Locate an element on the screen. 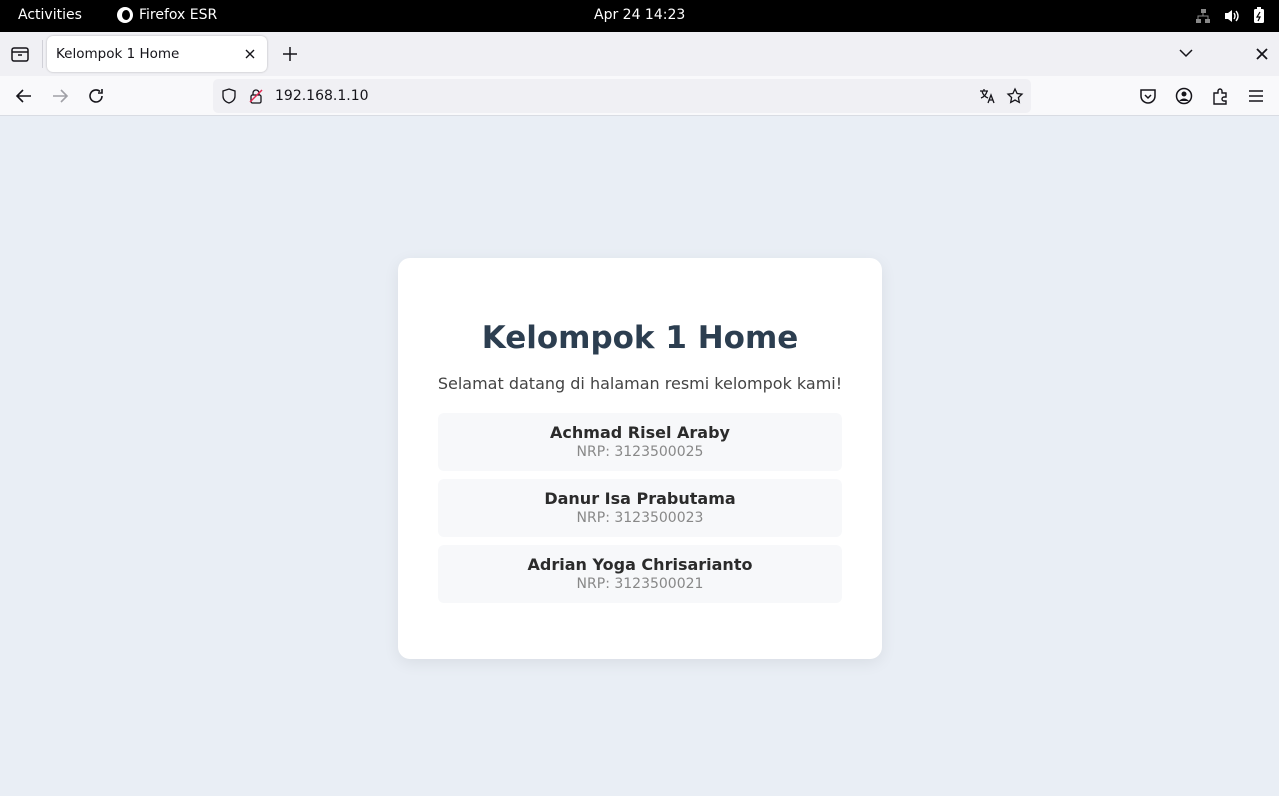 This screenshot has height=796, width=1279. tab-title: Kelompok 1 Home is located at coordinates (118, 54).